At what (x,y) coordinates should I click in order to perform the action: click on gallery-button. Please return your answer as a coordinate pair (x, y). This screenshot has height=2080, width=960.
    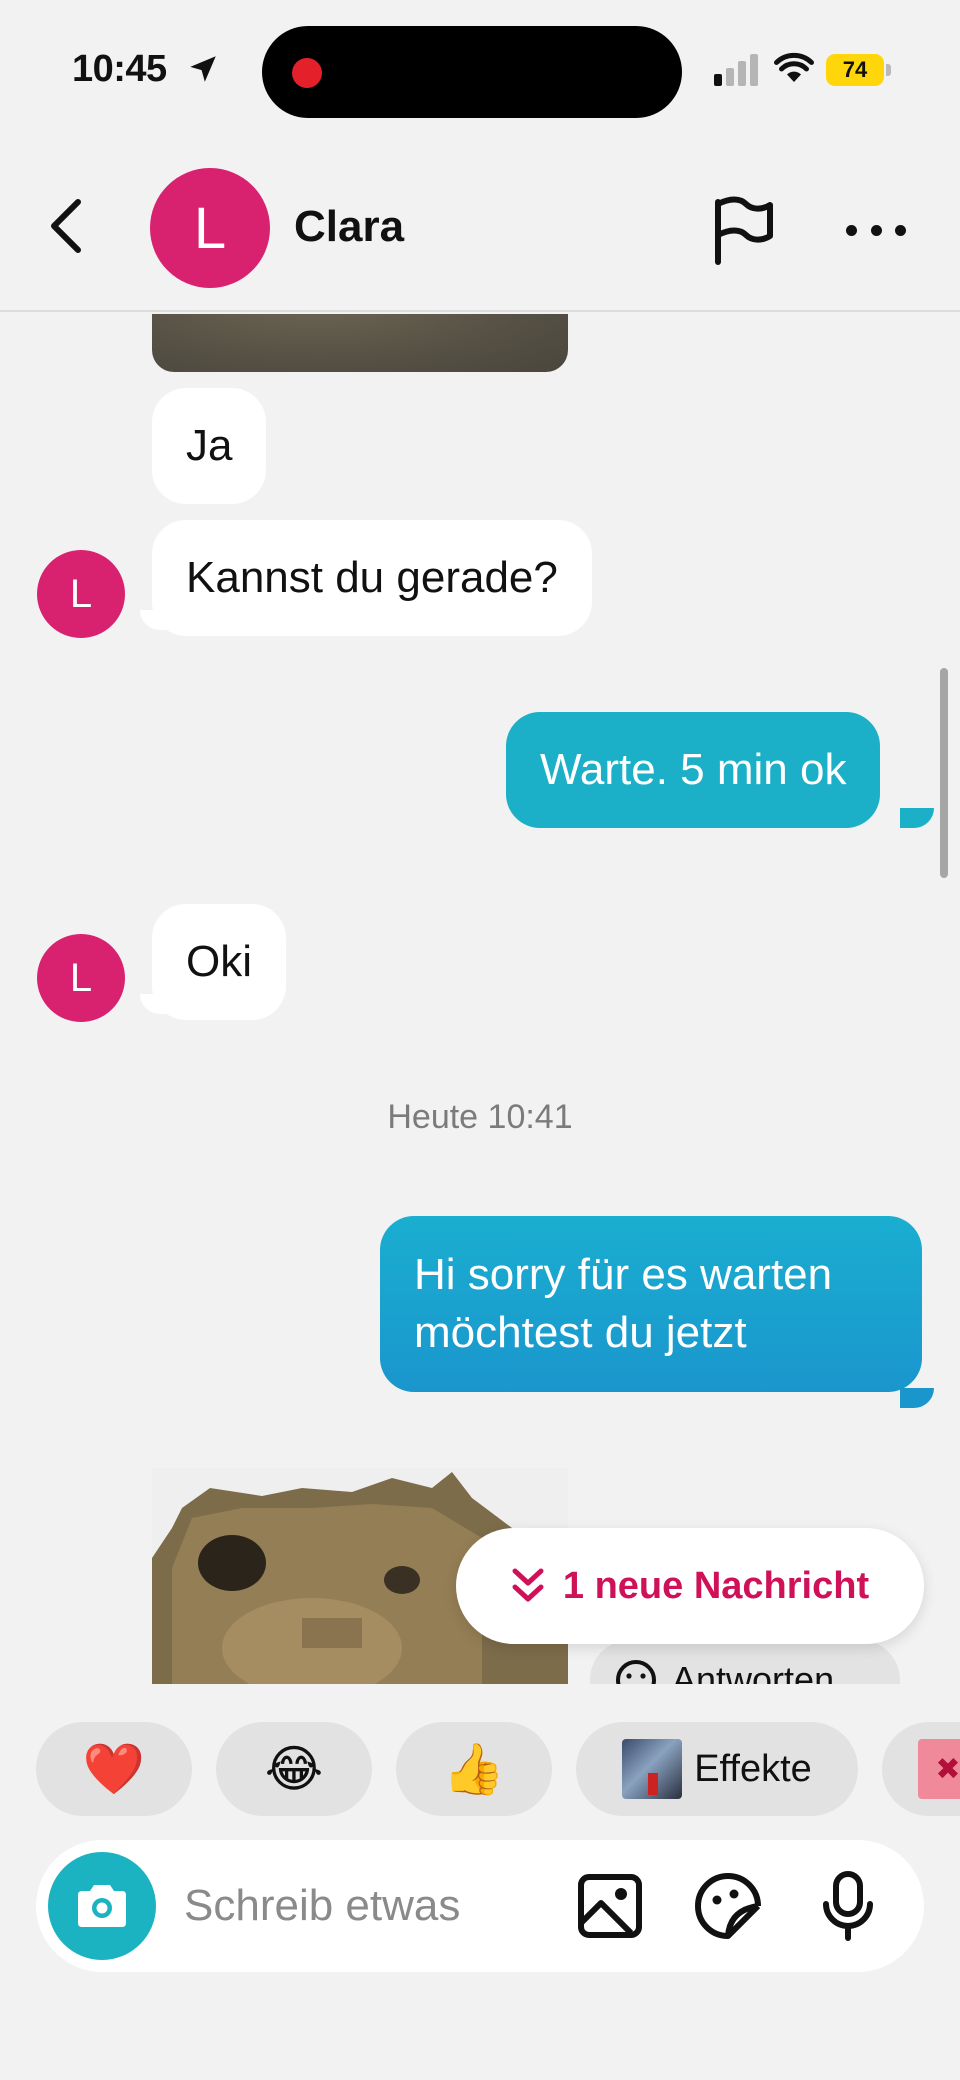
    Looking at the image, I should click on (610, 1906).